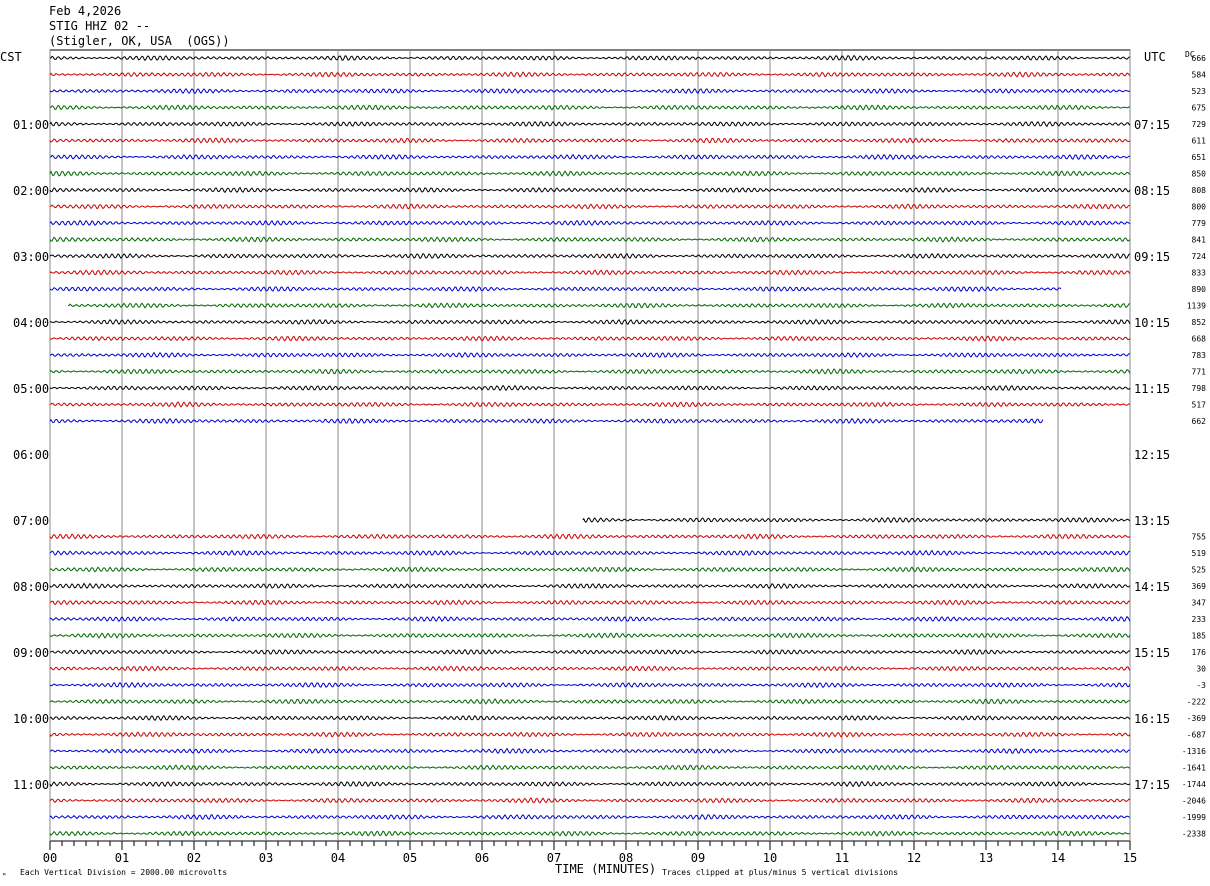  I want to click on left-time-label: 09:00, so click(31, 653).